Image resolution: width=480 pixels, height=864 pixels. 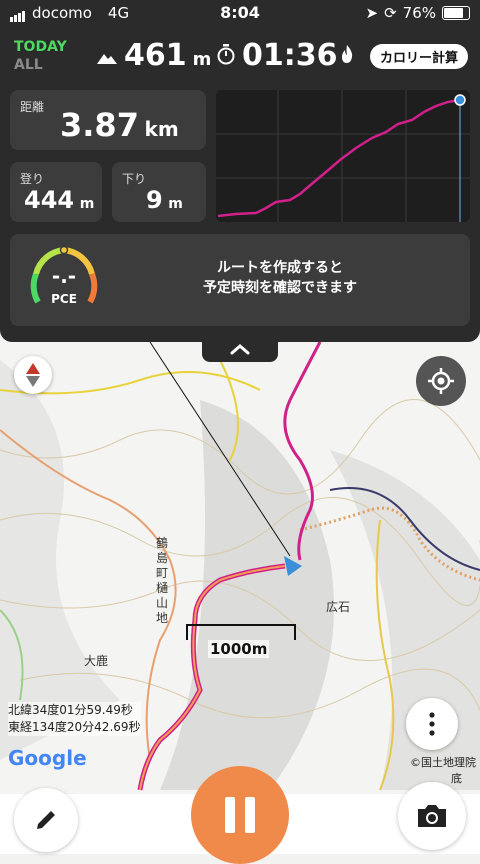 I want to click on place-label-tsurushima: 鶴島町樋山地, so click(x=162, y=580).